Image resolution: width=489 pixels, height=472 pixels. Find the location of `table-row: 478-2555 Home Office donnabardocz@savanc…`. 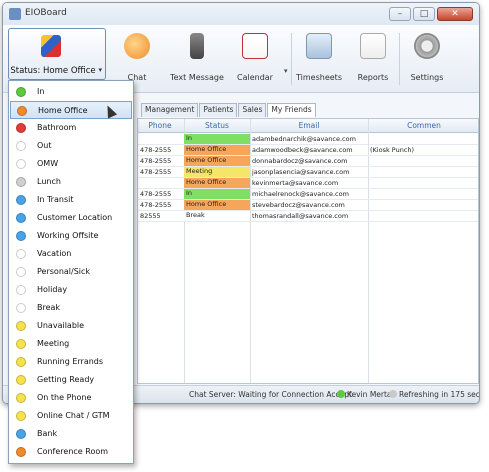

table-row: 478-2555 Home Office donnabardocz@savanc… is located at coordinates (308, 161).